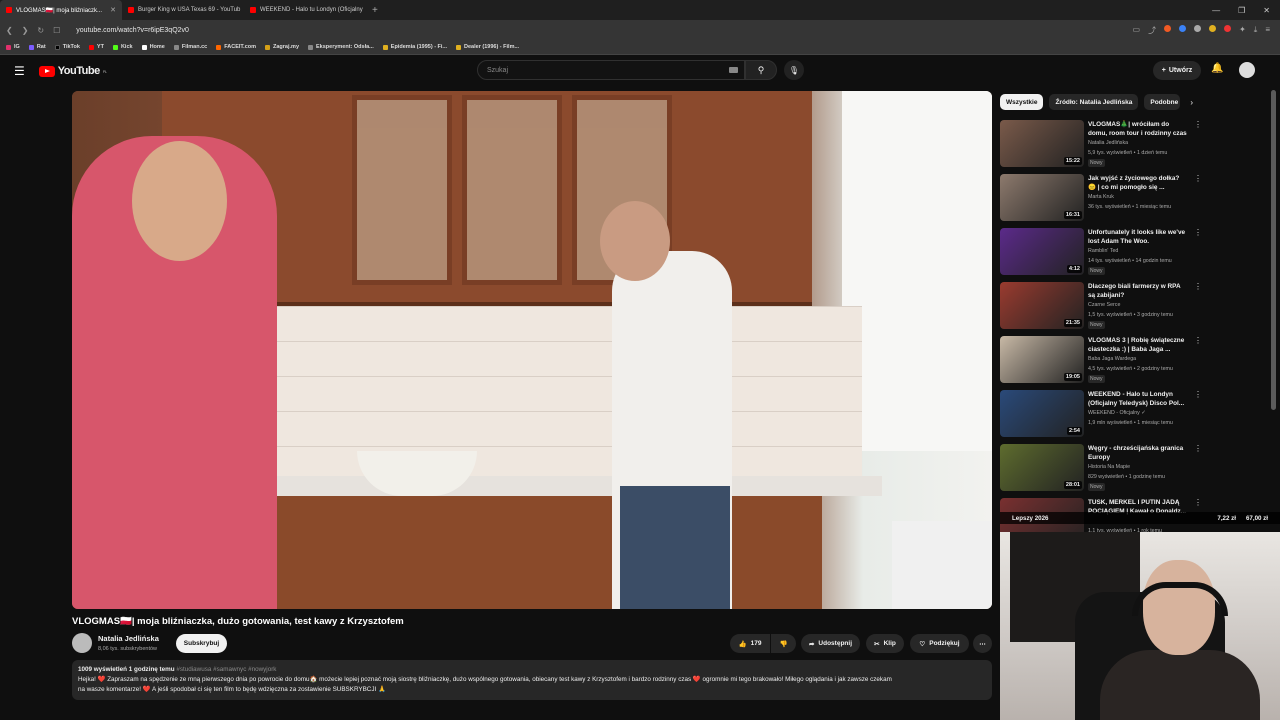 This screenshot has width=1280, height=720. Describe the element at coordinates (67, 47) in the screenshot. I see `bookmark-item: TikTok` at that location.